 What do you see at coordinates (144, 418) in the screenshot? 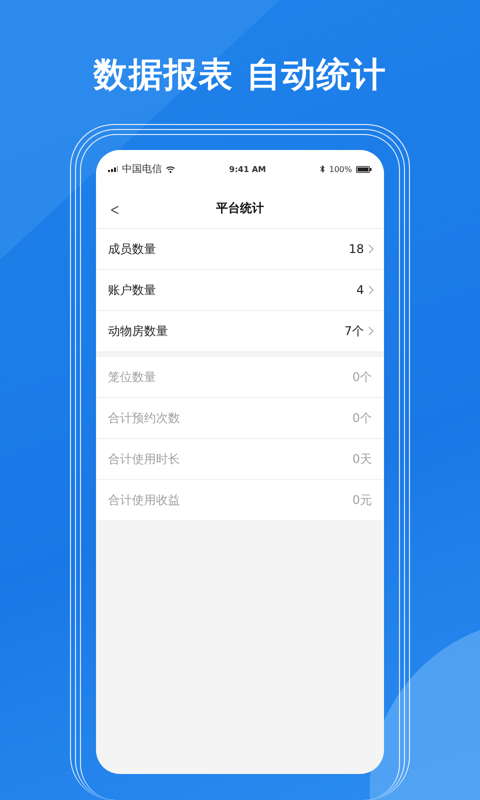
I see `row-label: 合计预约次数` at bounding box center [144, 418].